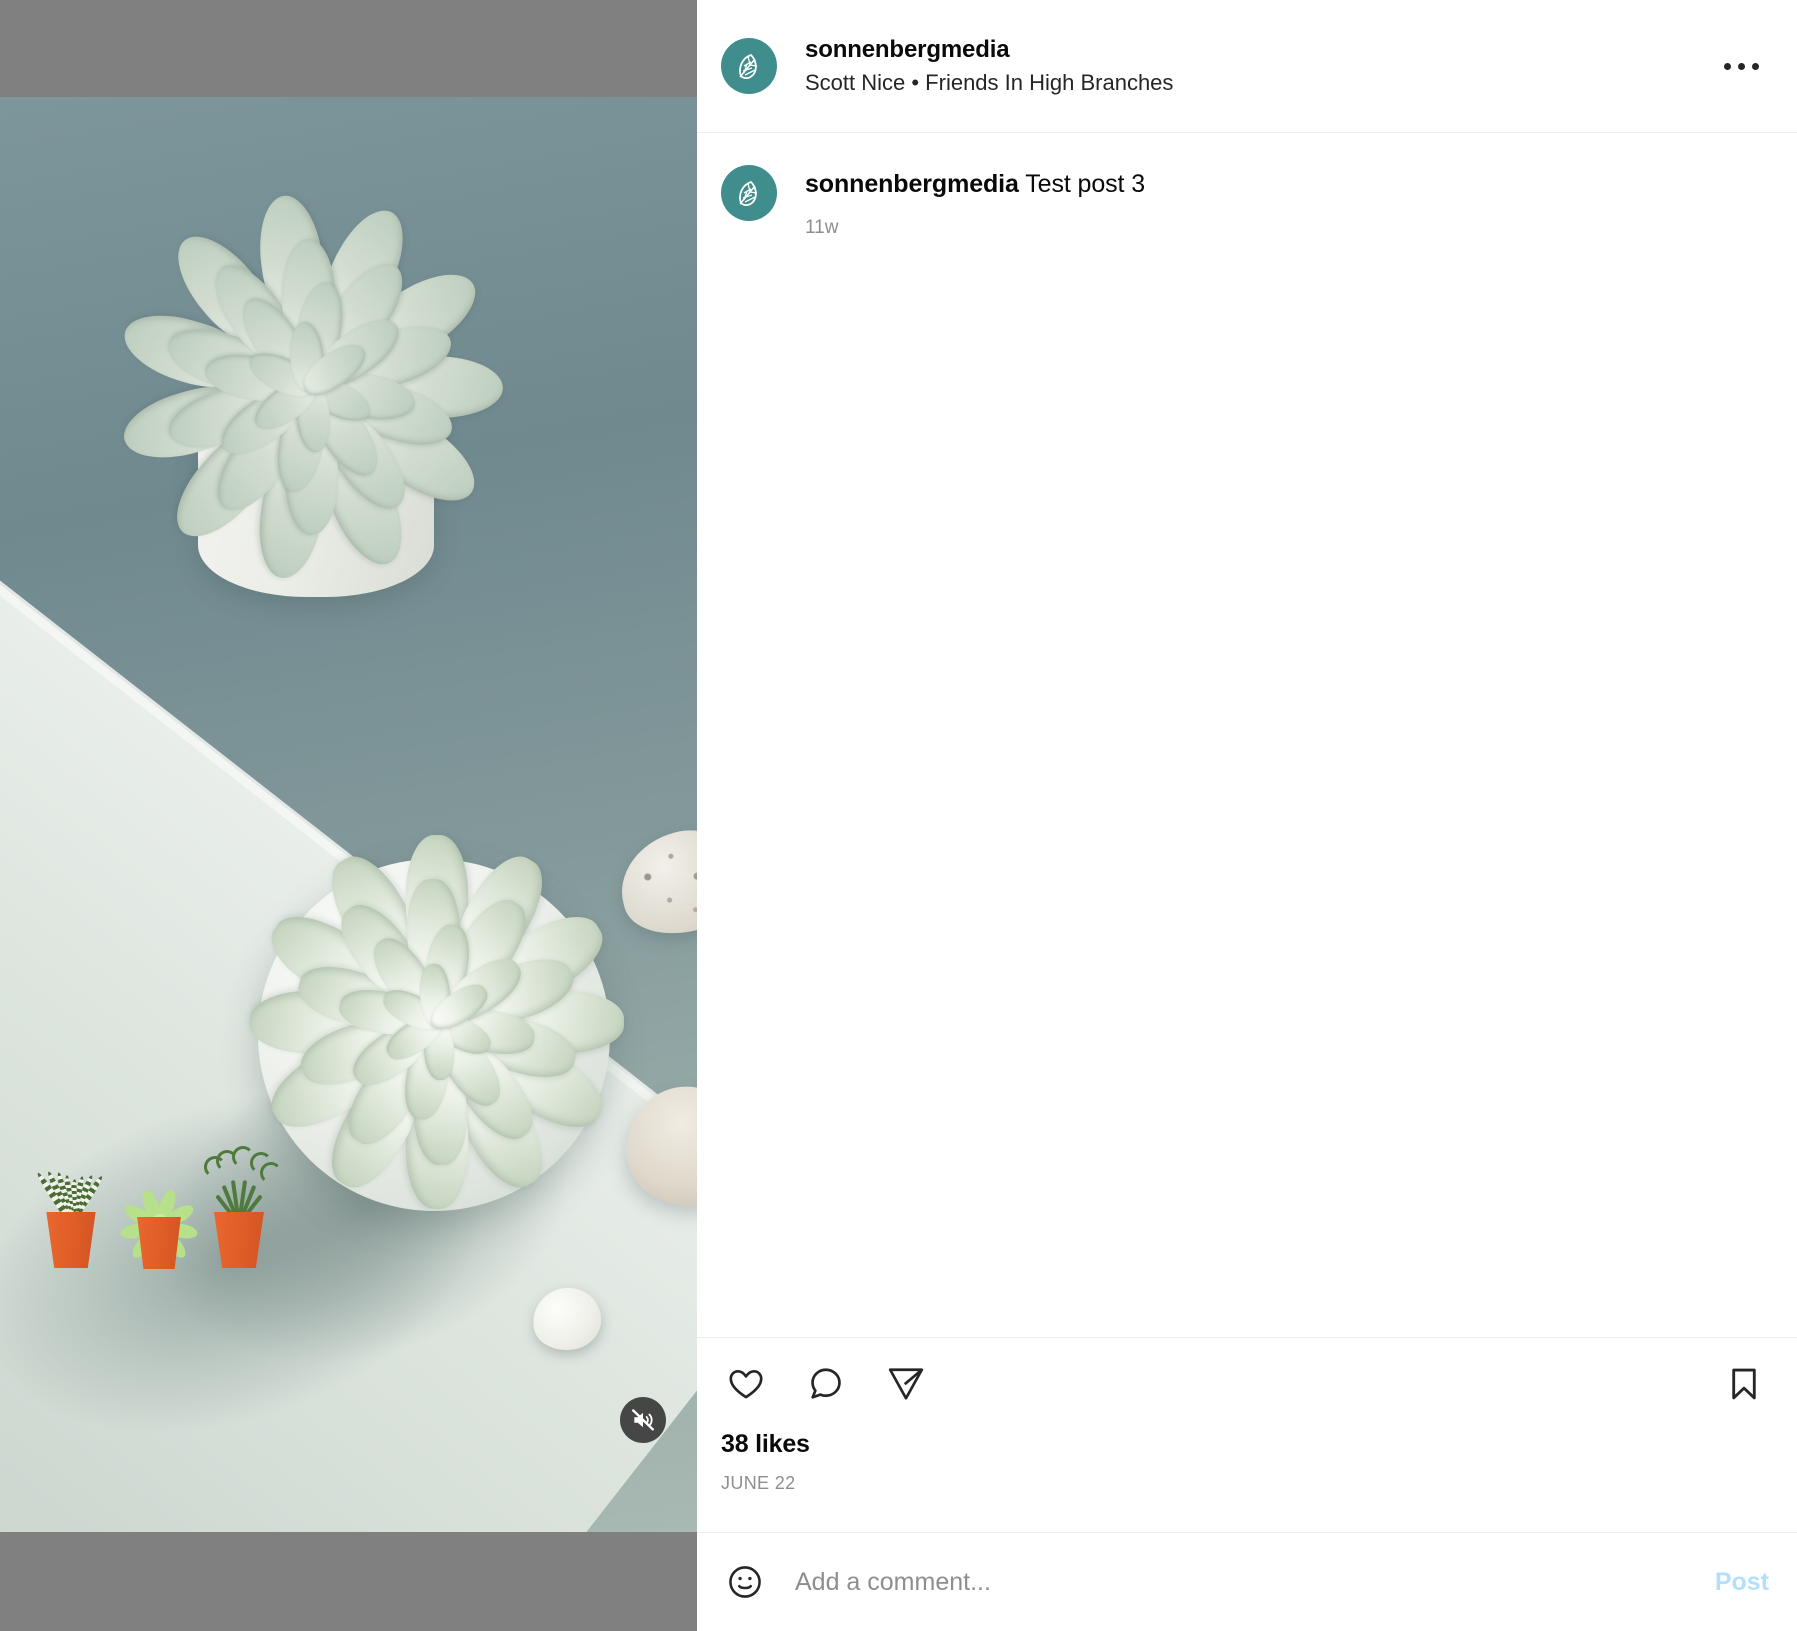  Describe the element at coordinates (1247, 1513) in the screenshot. I see `engagement-spacer` at that location.